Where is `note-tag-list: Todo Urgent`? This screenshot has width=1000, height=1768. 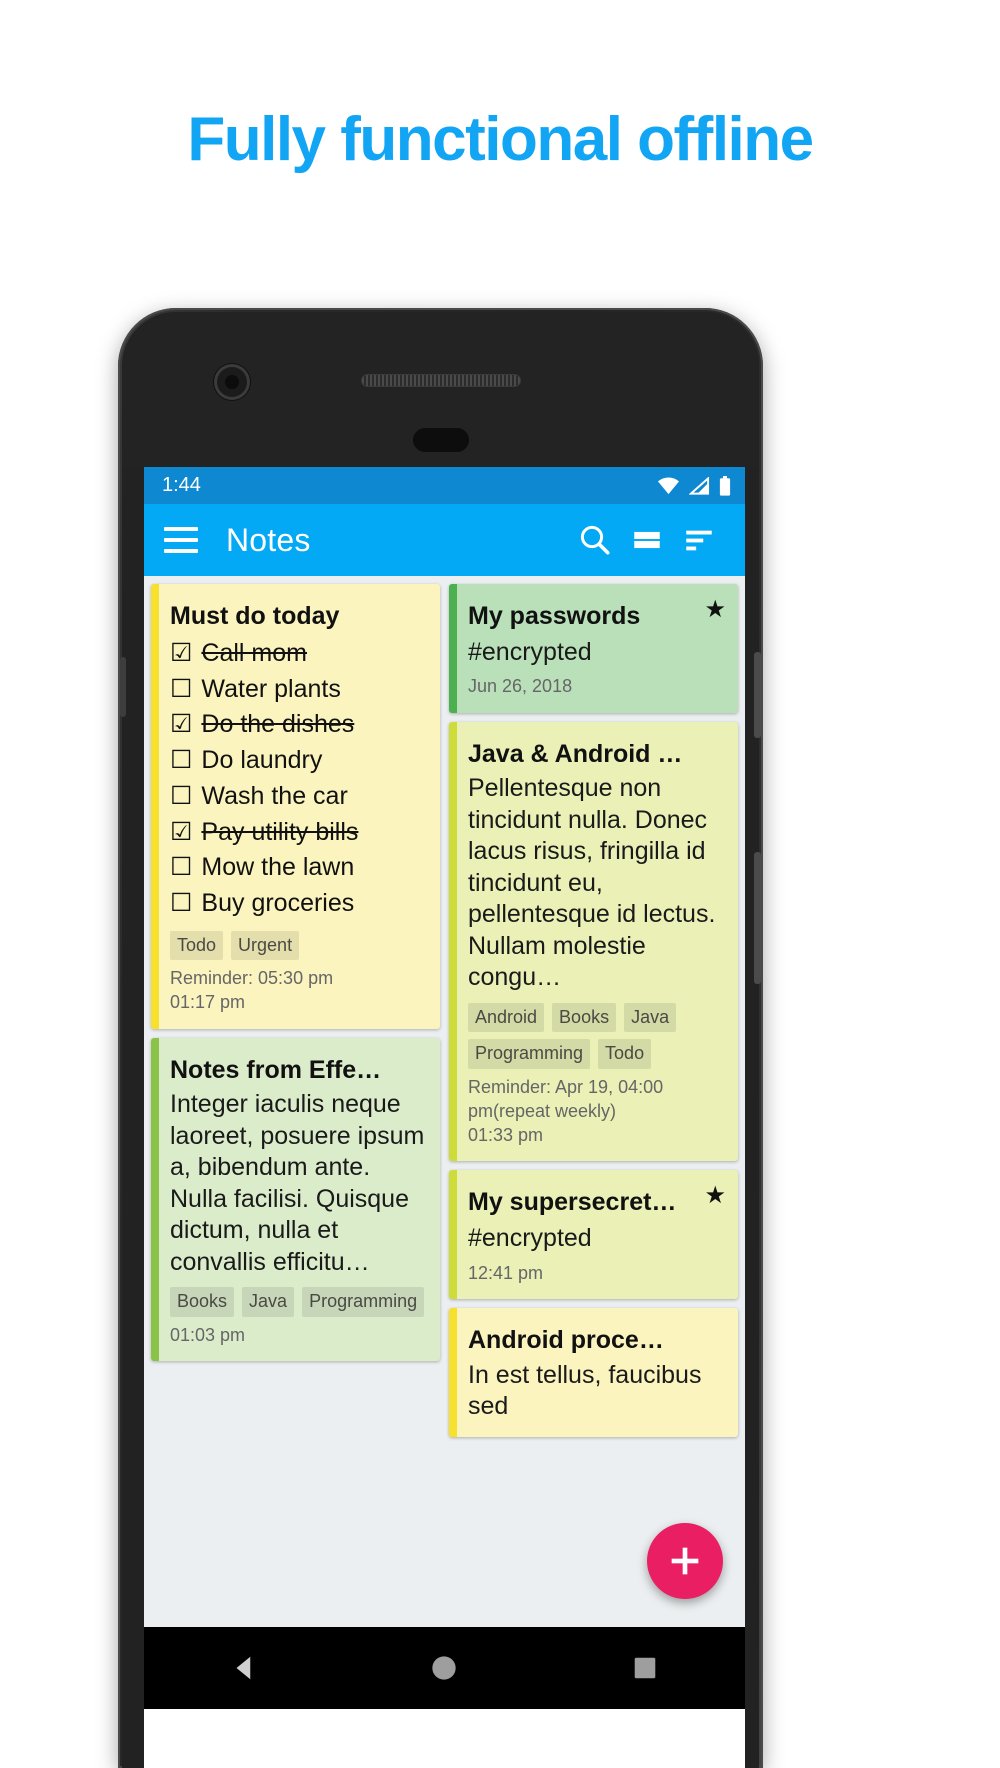
note-tag-list: Todo Urgent is located at coordinates (298, 945).